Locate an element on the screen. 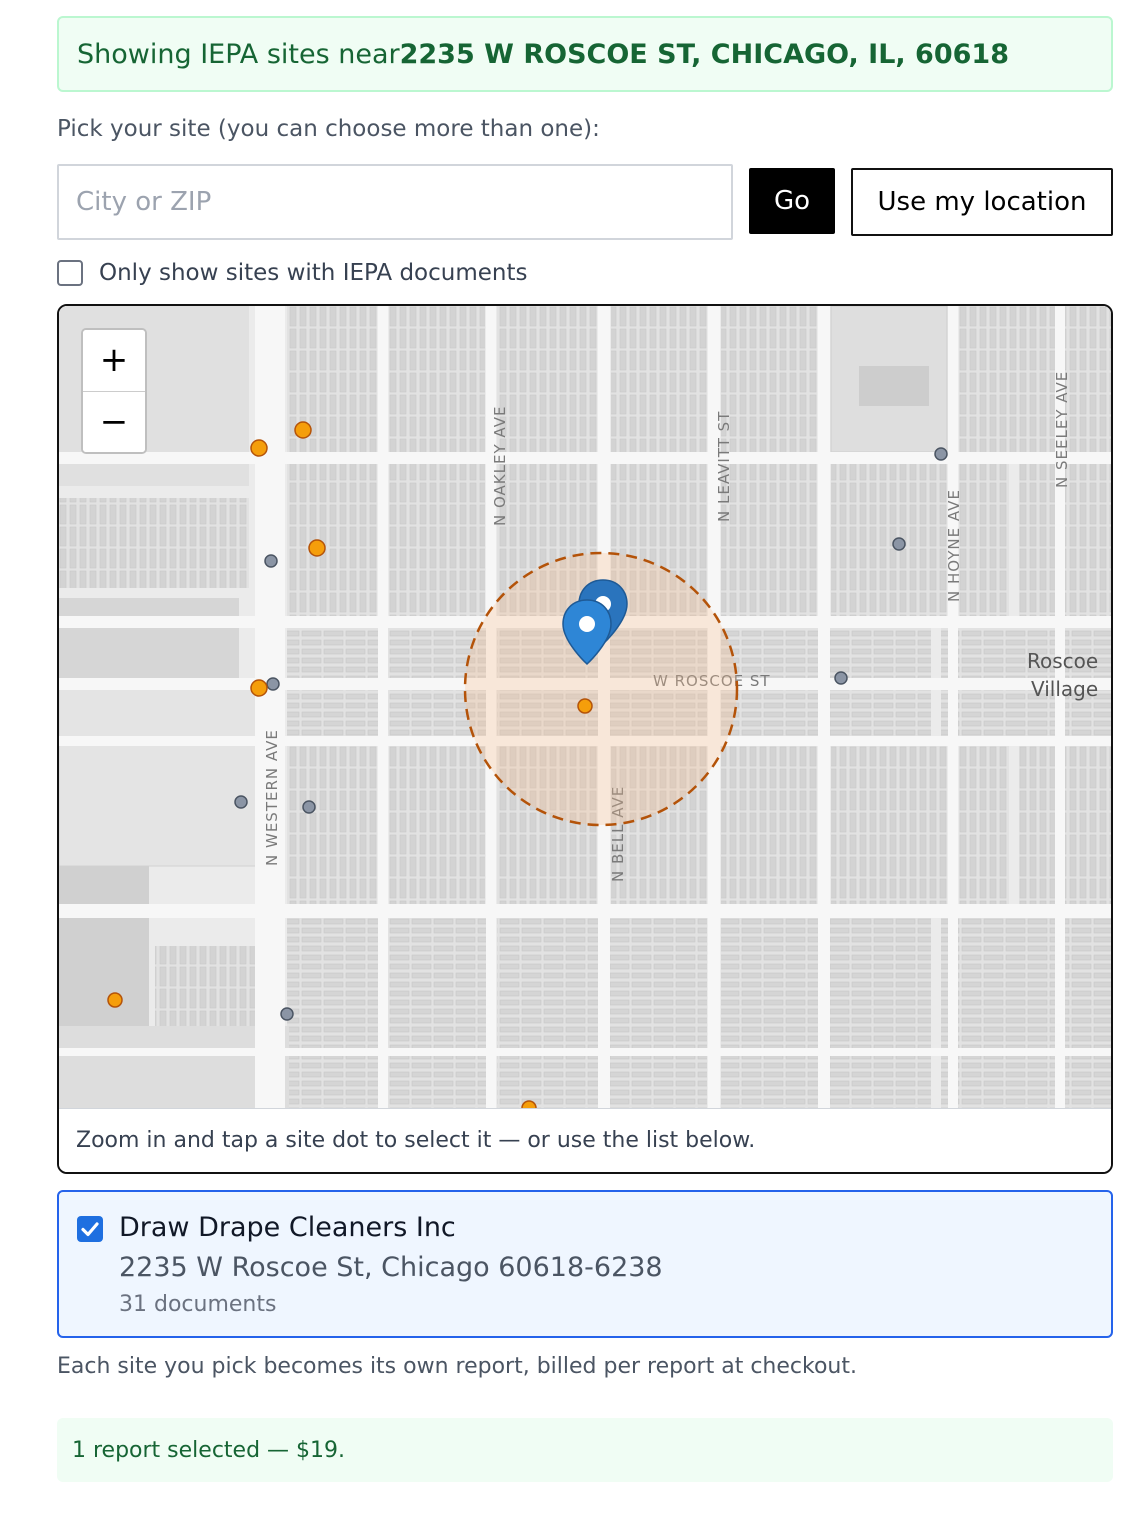 The width and height of the screenshot is (1136, 1522). neighborhood-label-line2: Village is located at coordinates (1064, 689).